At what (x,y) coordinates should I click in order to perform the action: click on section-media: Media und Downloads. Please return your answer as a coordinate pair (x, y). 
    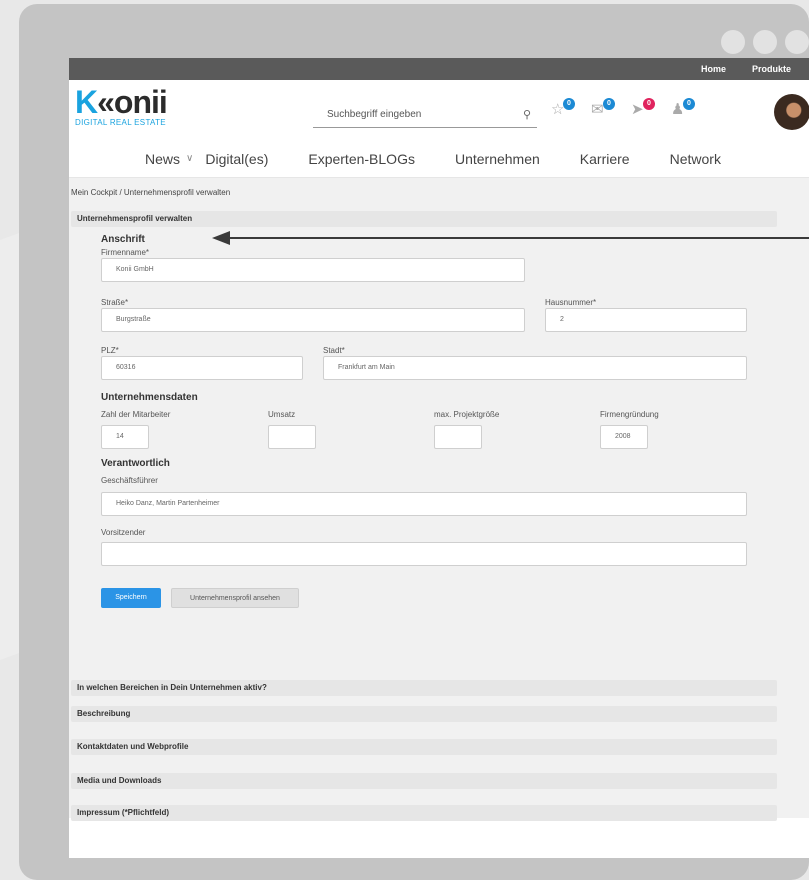
    Looking at the image, I should click on (424, 781).